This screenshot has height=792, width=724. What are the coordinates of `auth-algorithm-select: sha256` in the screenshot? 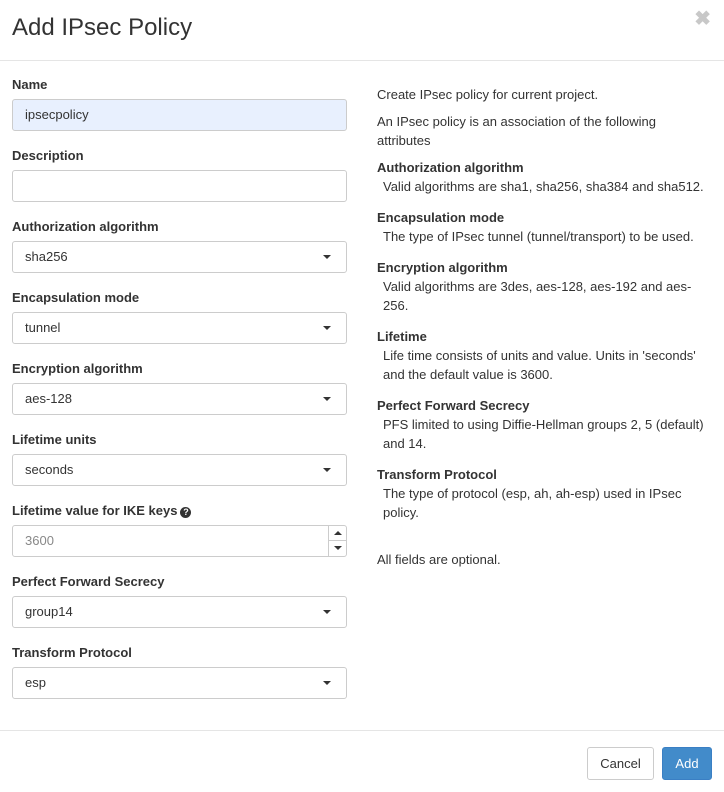 It's located at (179, 257).